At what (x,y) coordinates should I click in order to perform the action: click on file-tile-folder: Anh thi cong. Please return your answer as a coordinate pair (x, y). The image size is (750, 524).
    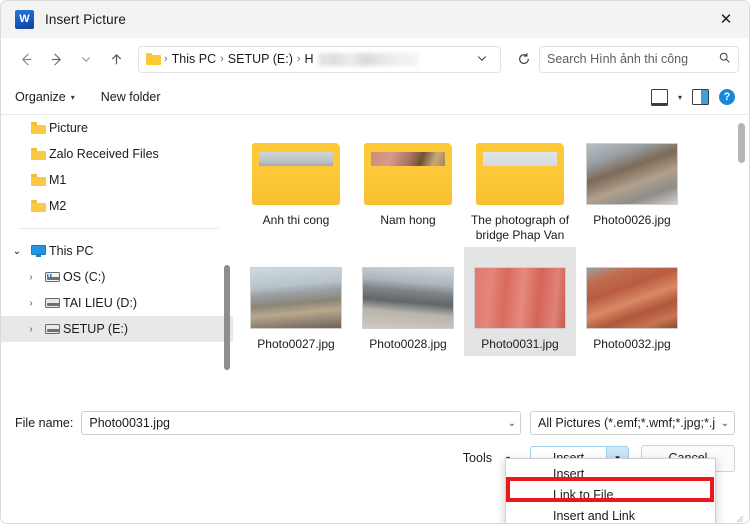
    Looking at the image, I should click on (296, 185).